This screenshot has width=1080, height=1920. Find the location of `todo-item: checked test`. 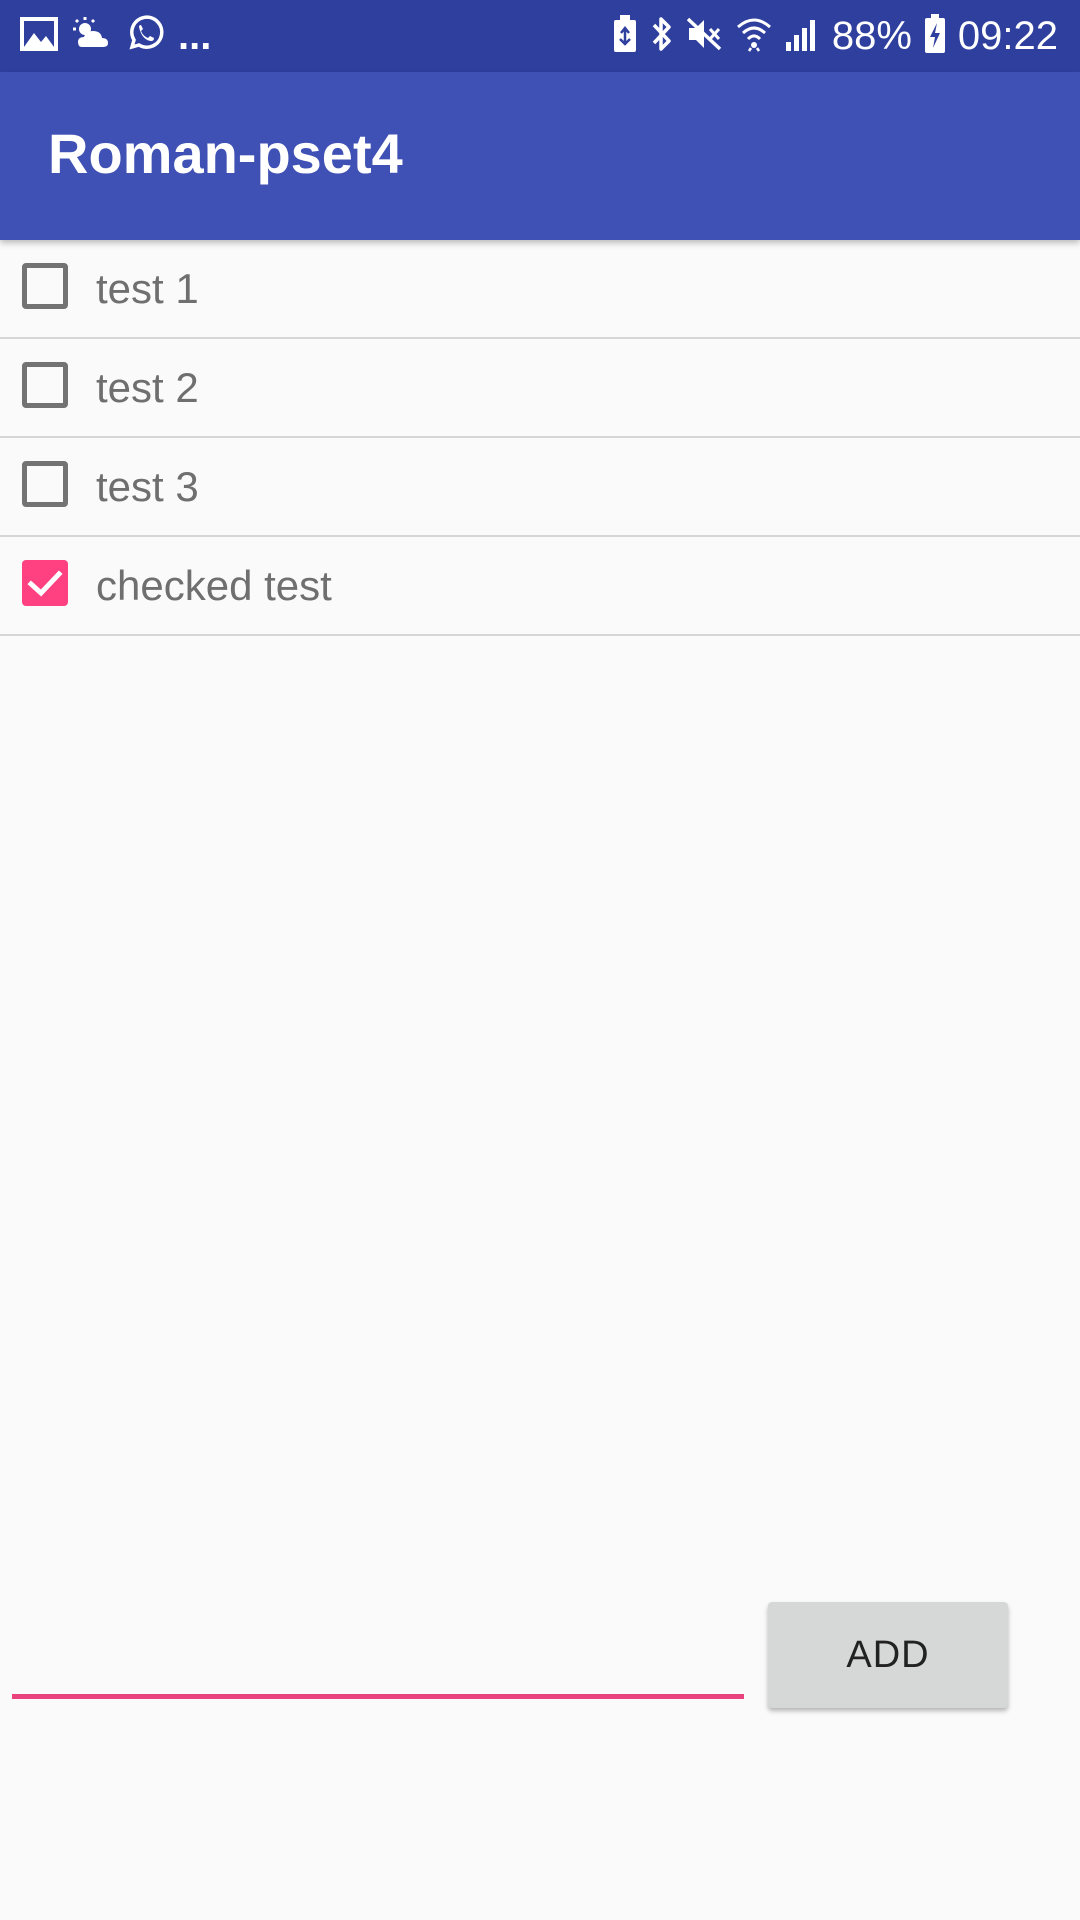

todo-item: checked test is located at coordinates (540, 586).